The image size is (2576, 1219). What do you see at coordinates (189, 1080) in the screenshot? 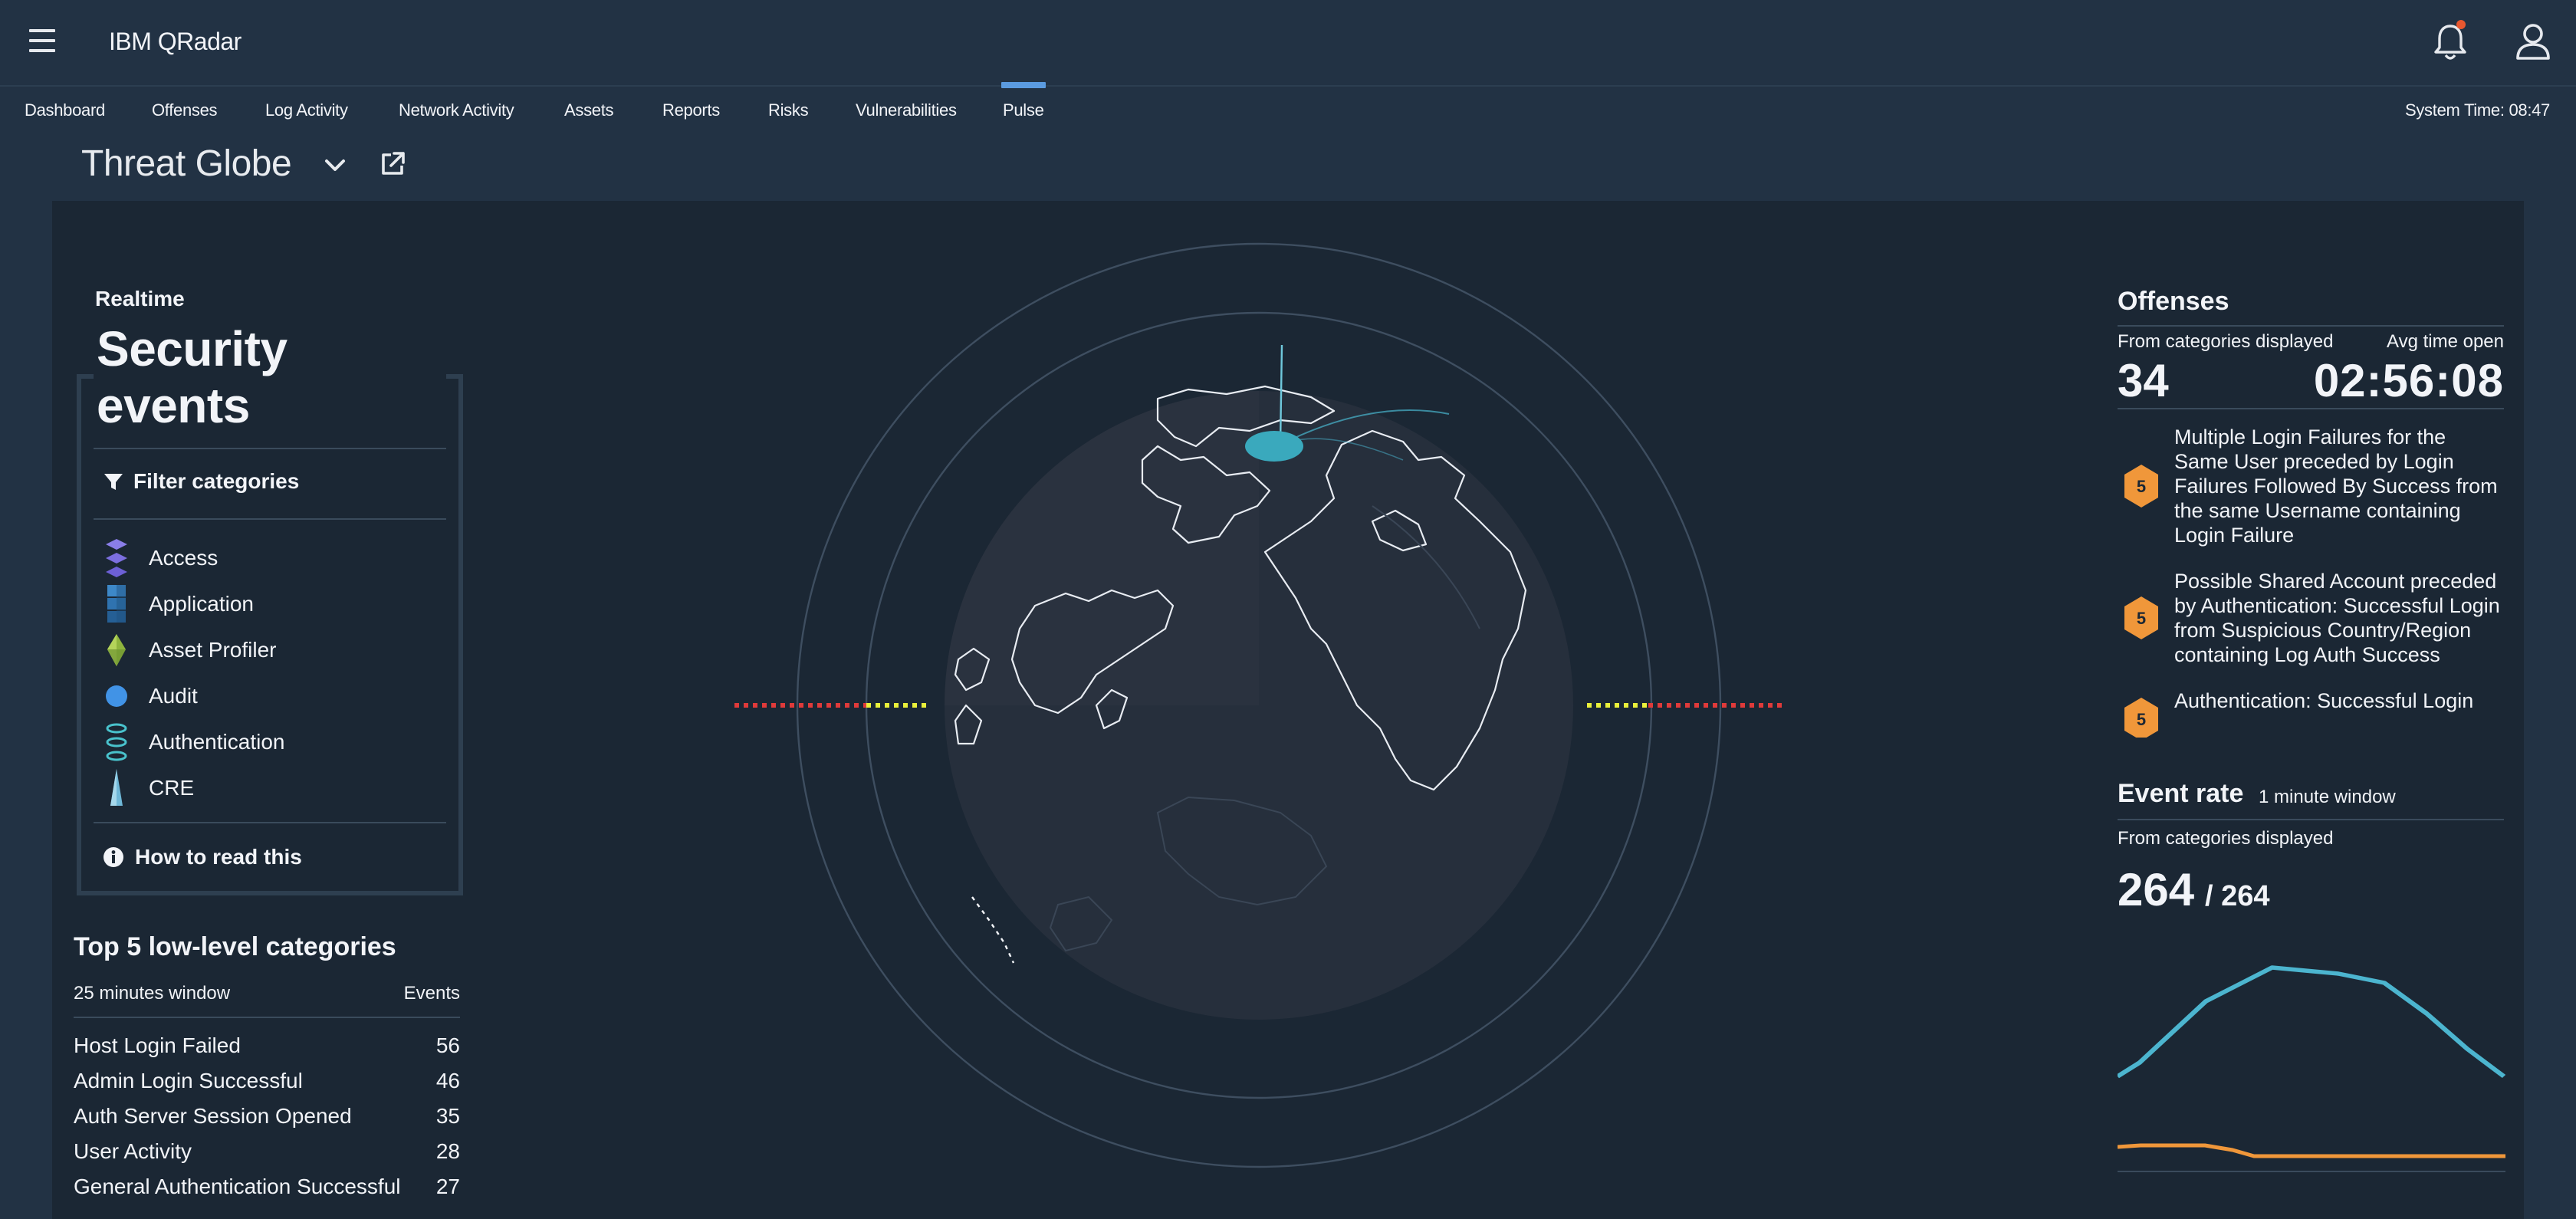
I see `category-name: Admin Login Successful` at bounding box center [189, 1080].